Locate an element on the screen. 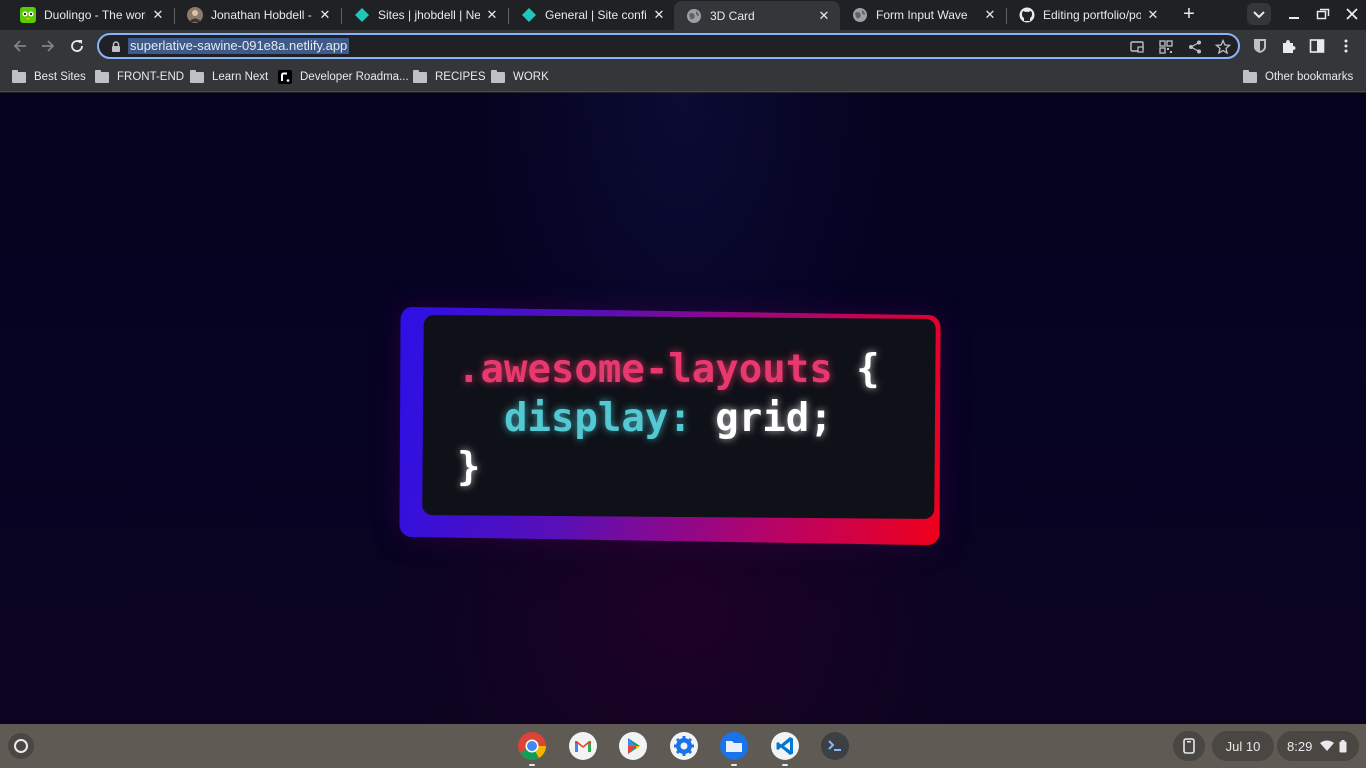 The image size is (1366, 768). tab-3d-card: 3D Card ✕ is located at coordinates (757, 15).